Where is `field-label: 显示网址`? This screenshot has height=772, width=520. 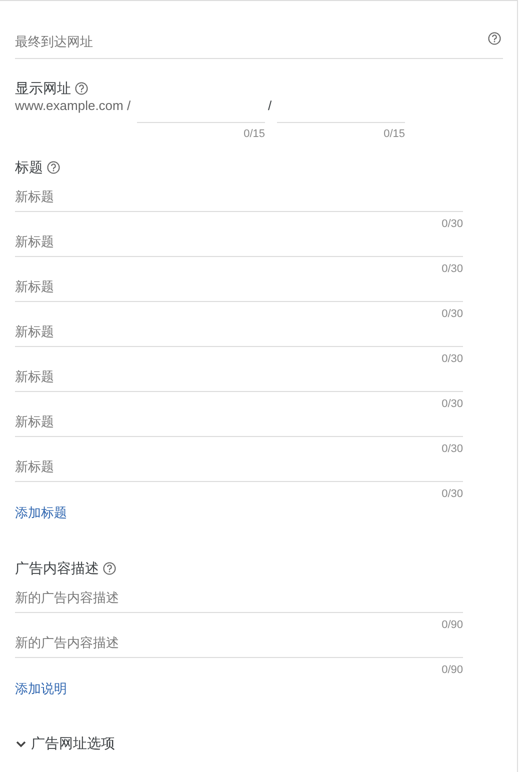
field-label: 显示网址 is located at coordinates (43, 88).